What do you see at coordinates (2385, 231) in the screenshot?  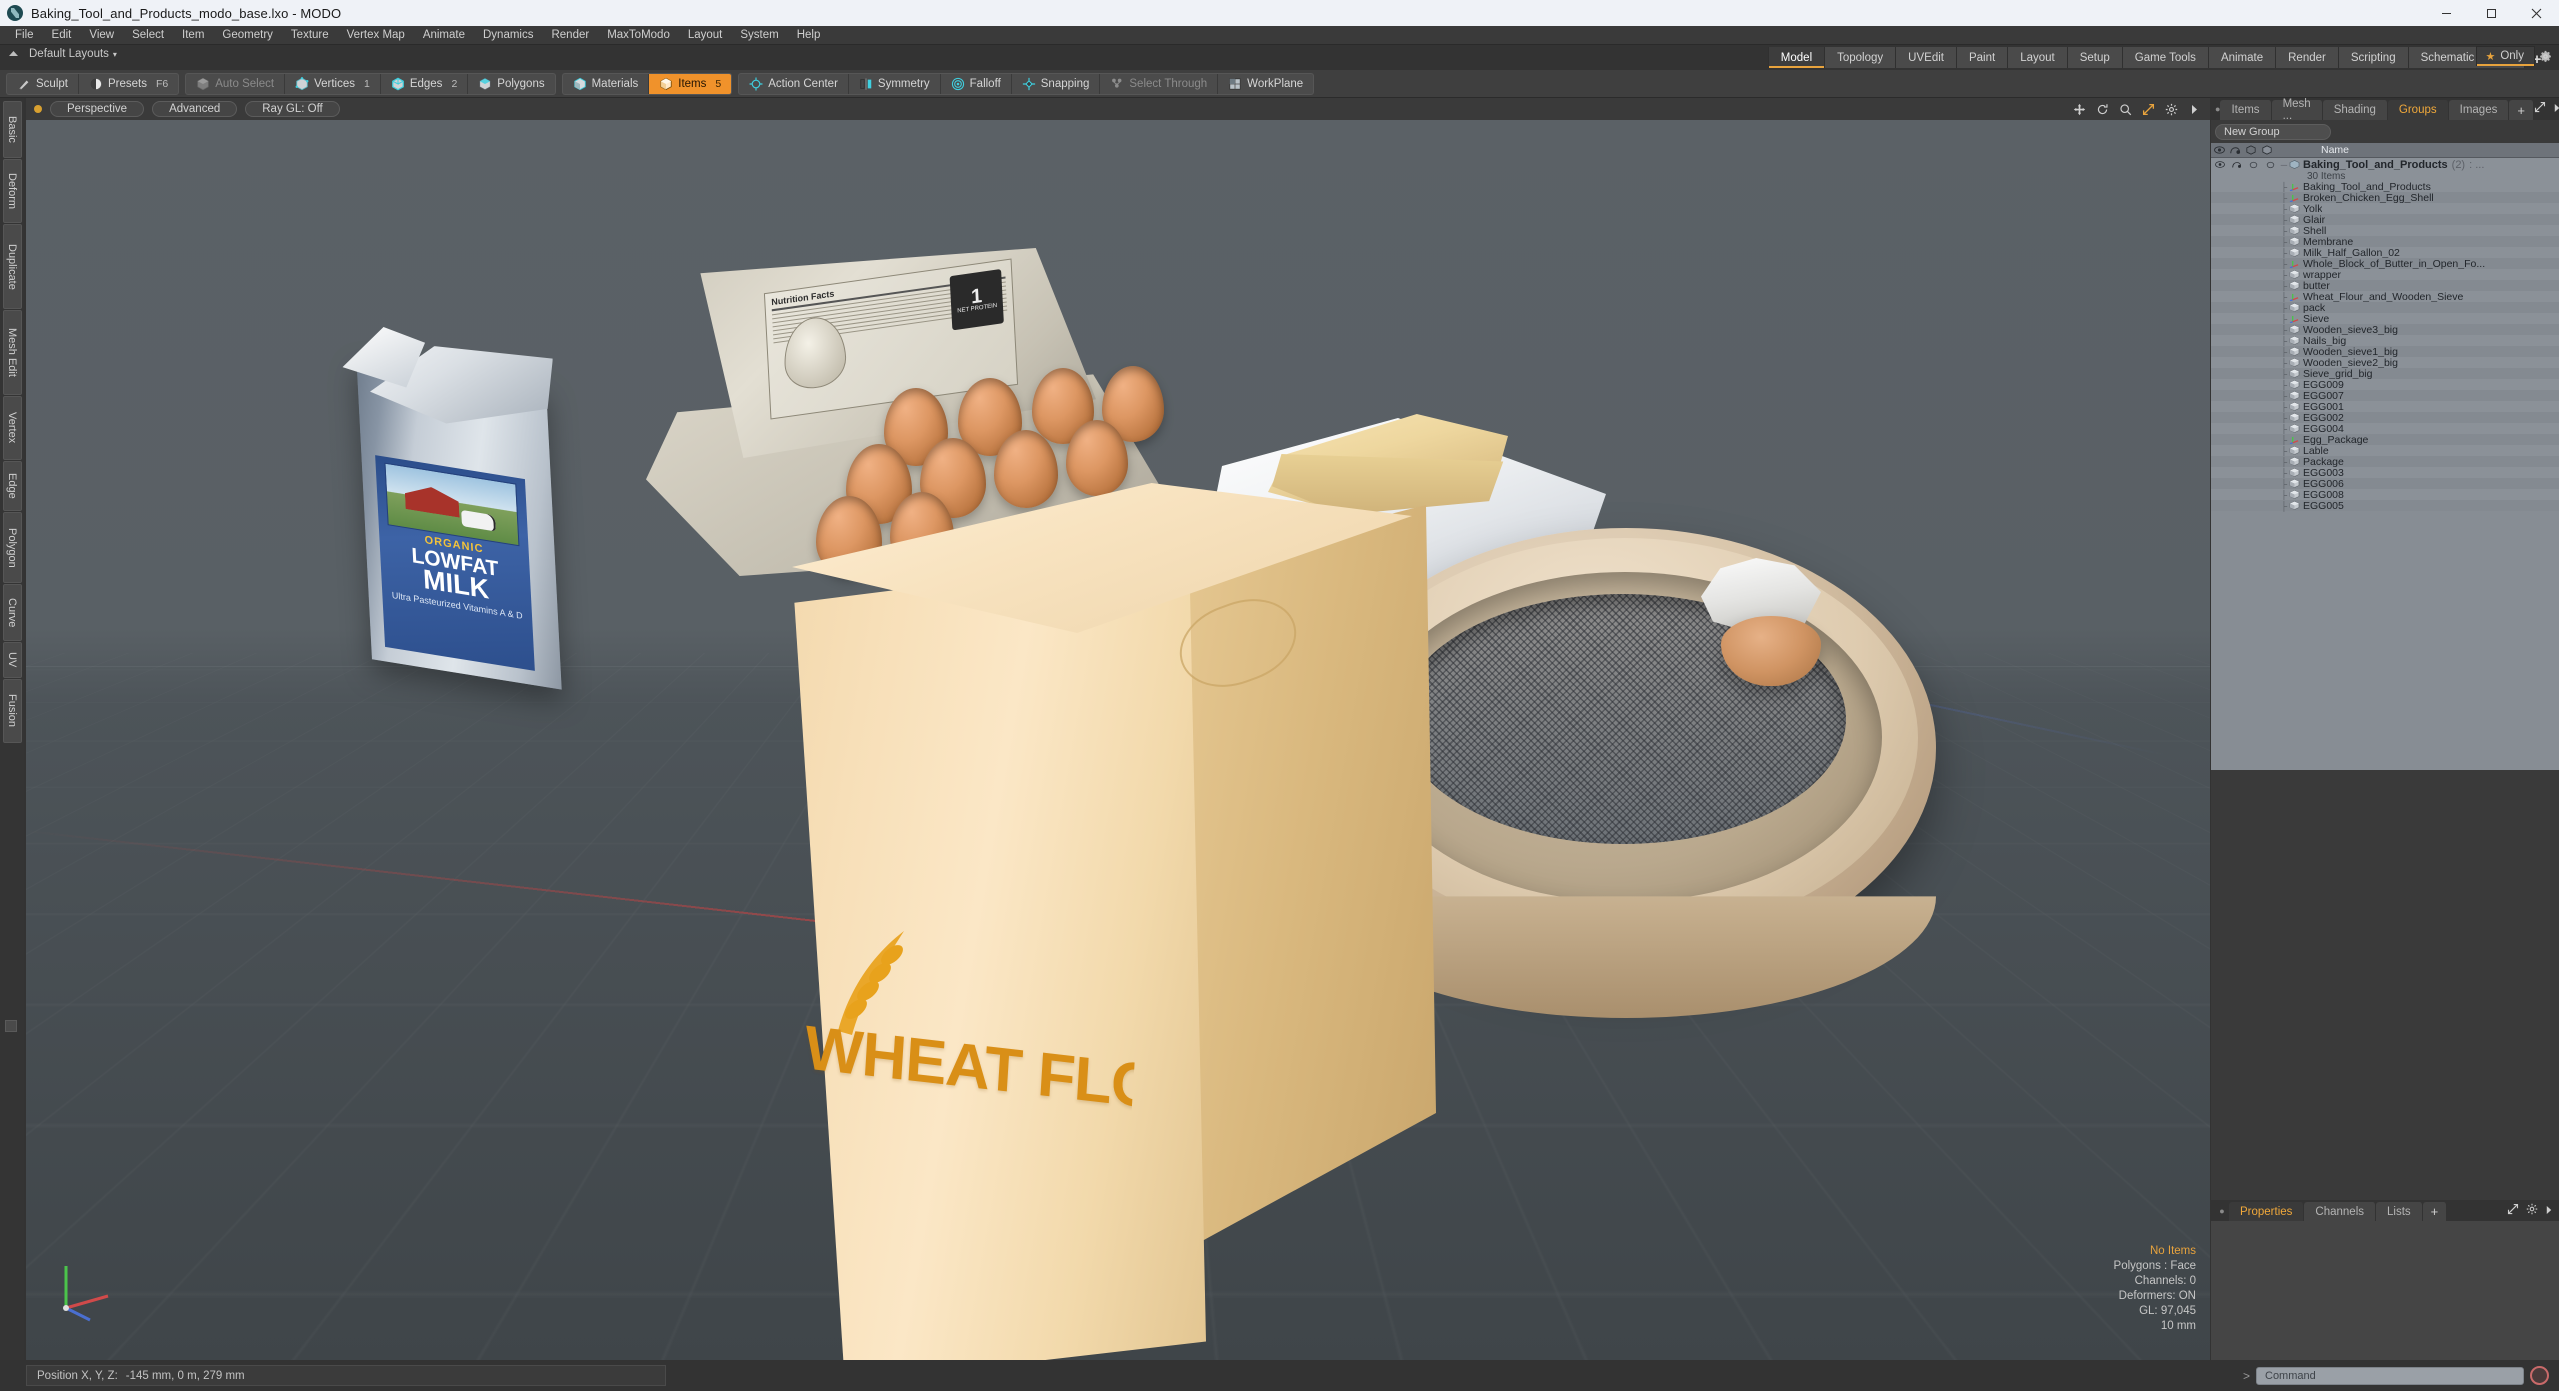 I see `list-item: ├ Shell` at bounding box center [2385, 231].